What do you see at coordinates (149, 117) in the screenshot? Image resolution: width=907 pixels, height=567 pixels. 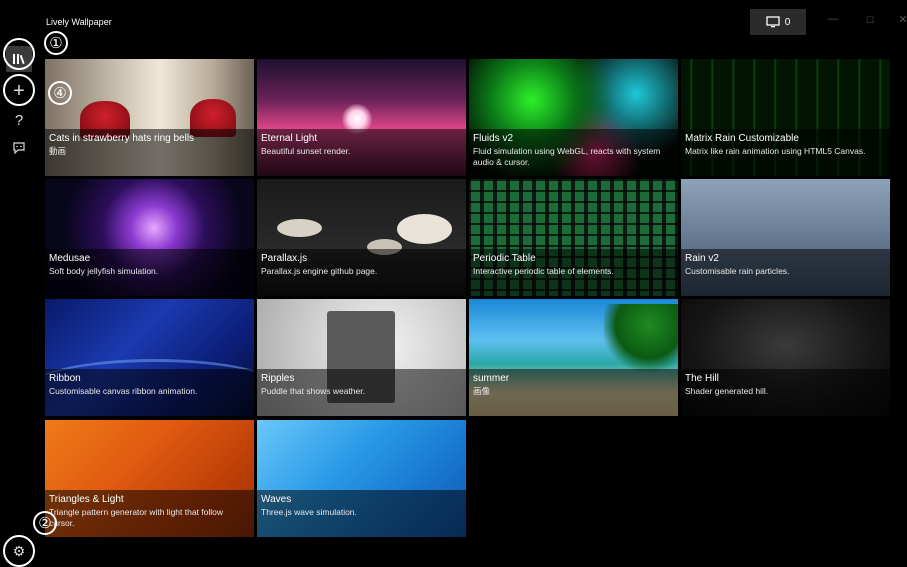 I see `wallpaper-tile: Cats in strawberry hats ring bells 動画` at bounding box center [149, 117].